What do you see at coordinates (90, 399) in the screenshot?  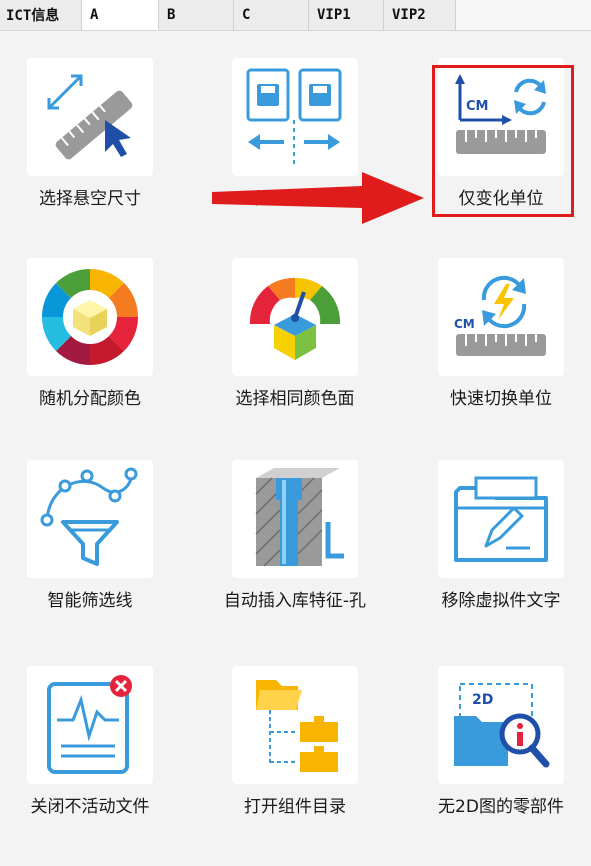 I see `tool-label: 随机分配颜色` at bounding box center [90, 399].